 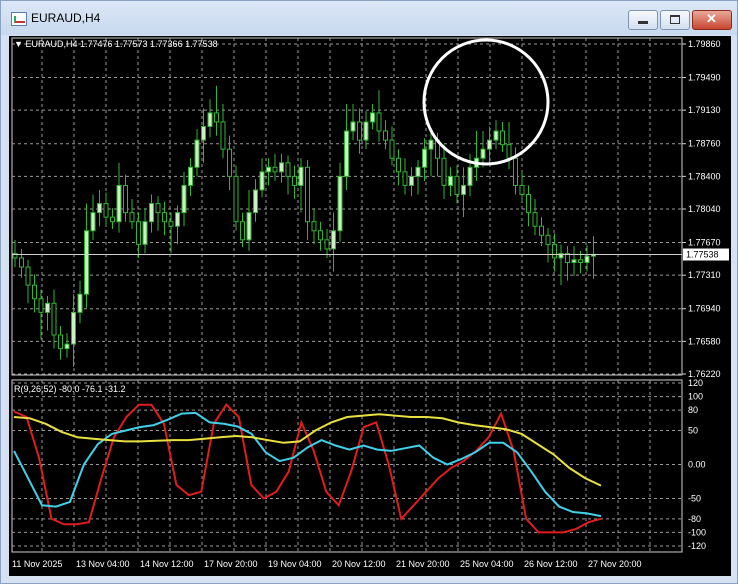 What do you see at coordinates (694, 519) in the screenshot?
I see `indicator-tick-label: -80` at bounding box center [694, 519].